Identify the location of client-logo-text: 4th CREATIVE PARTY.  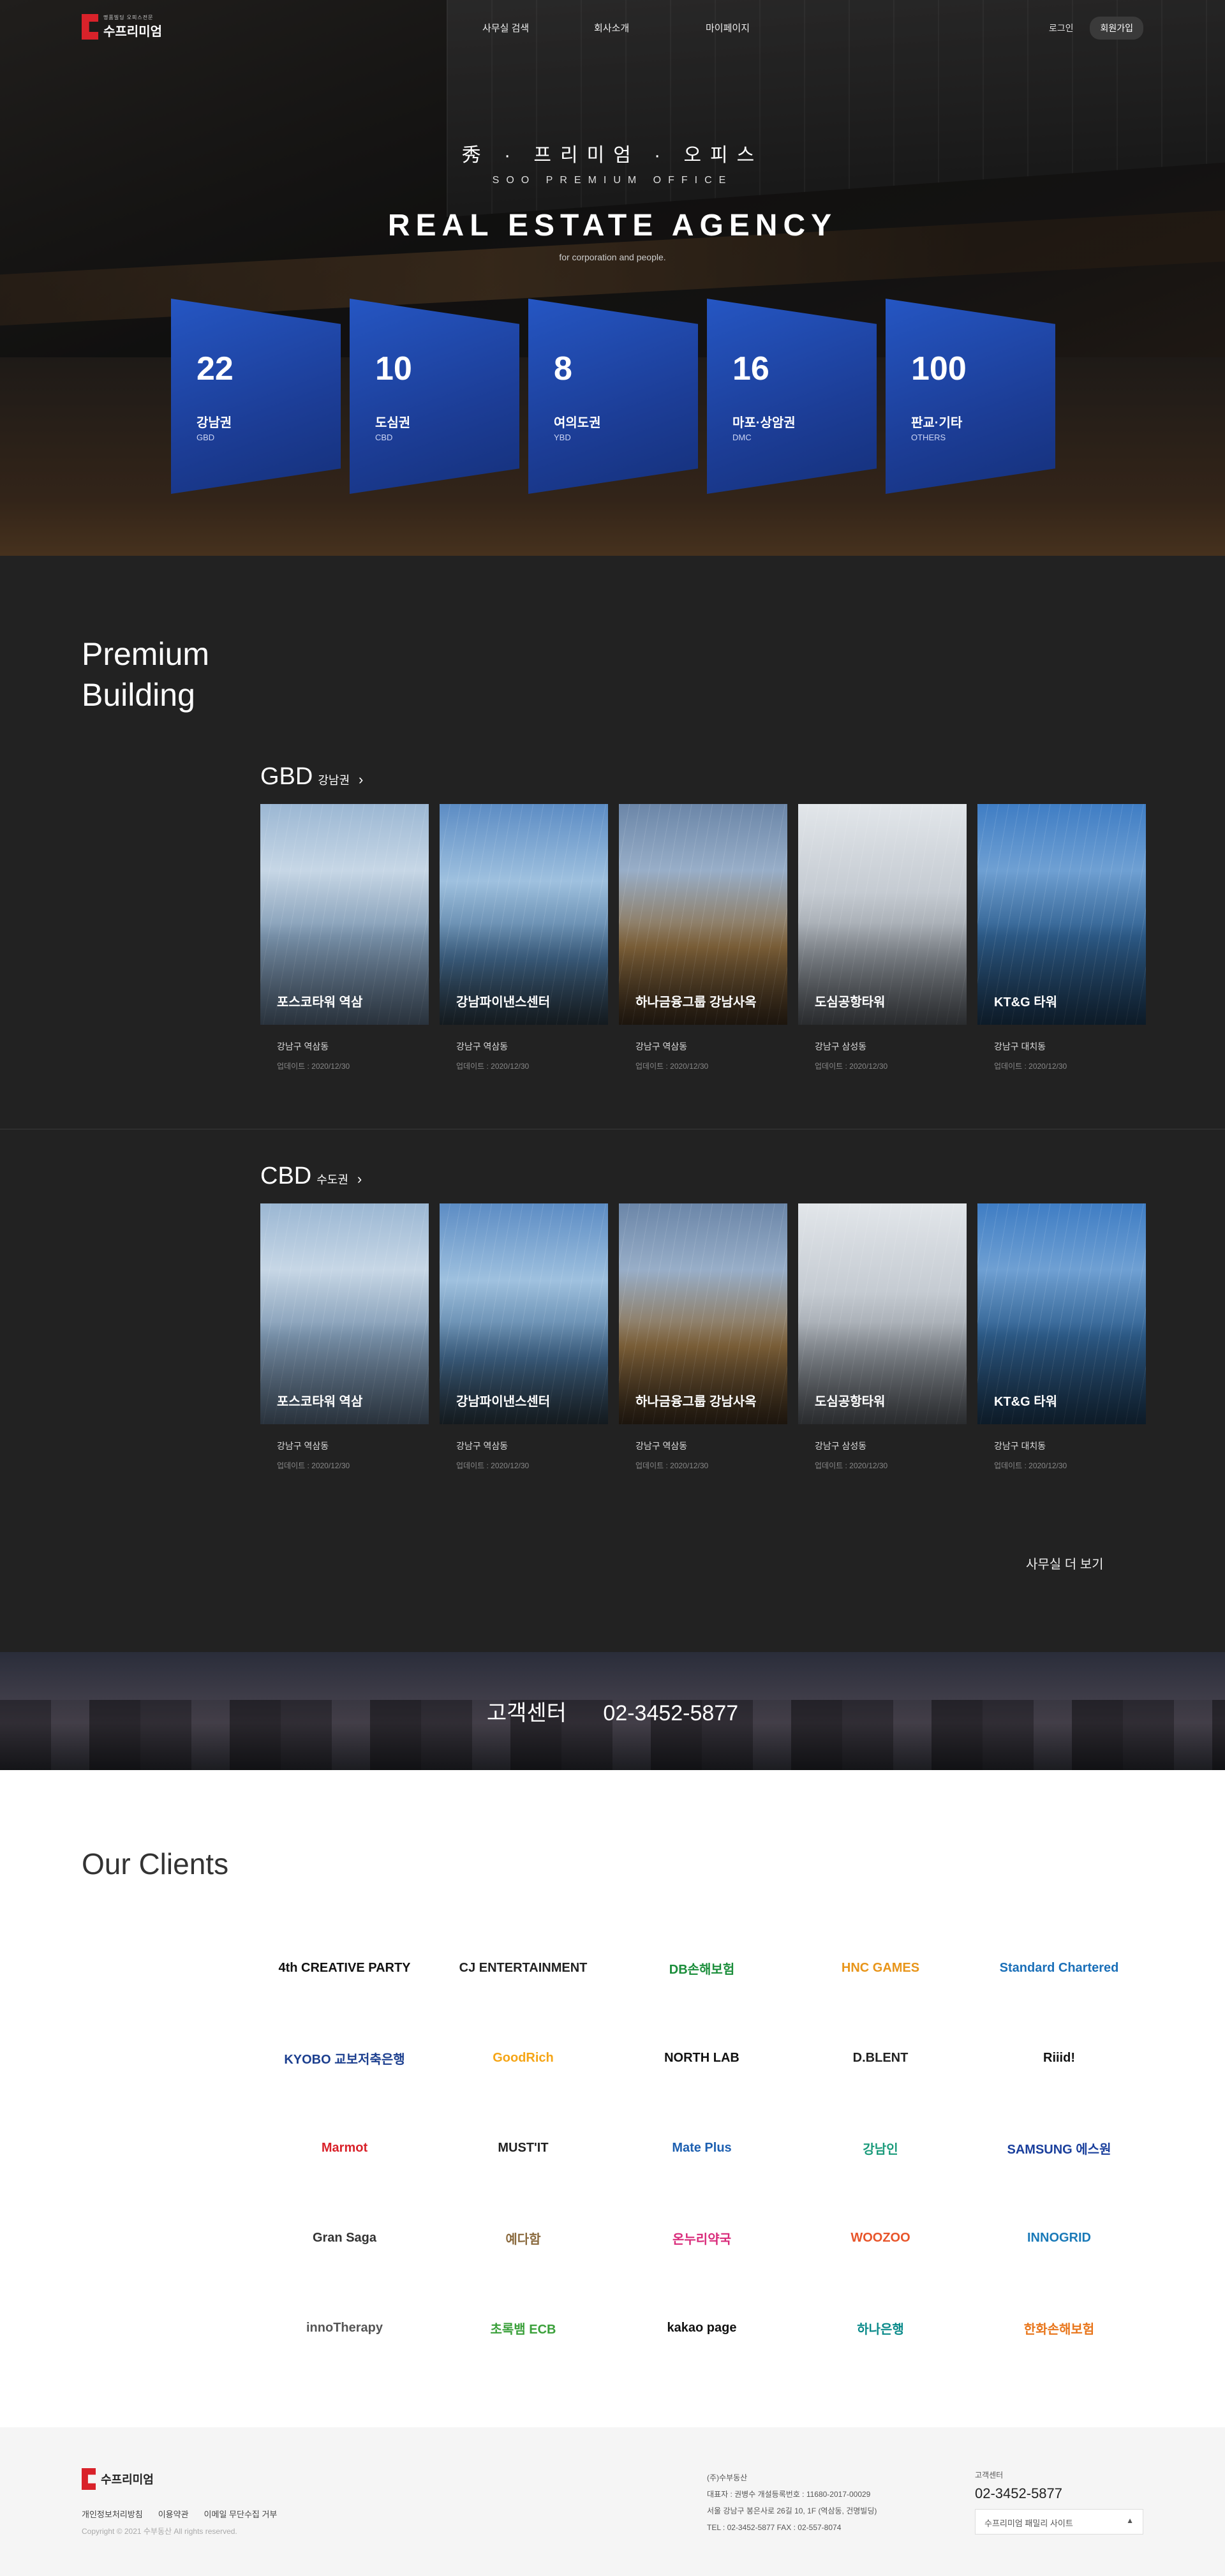
(344, 1968).